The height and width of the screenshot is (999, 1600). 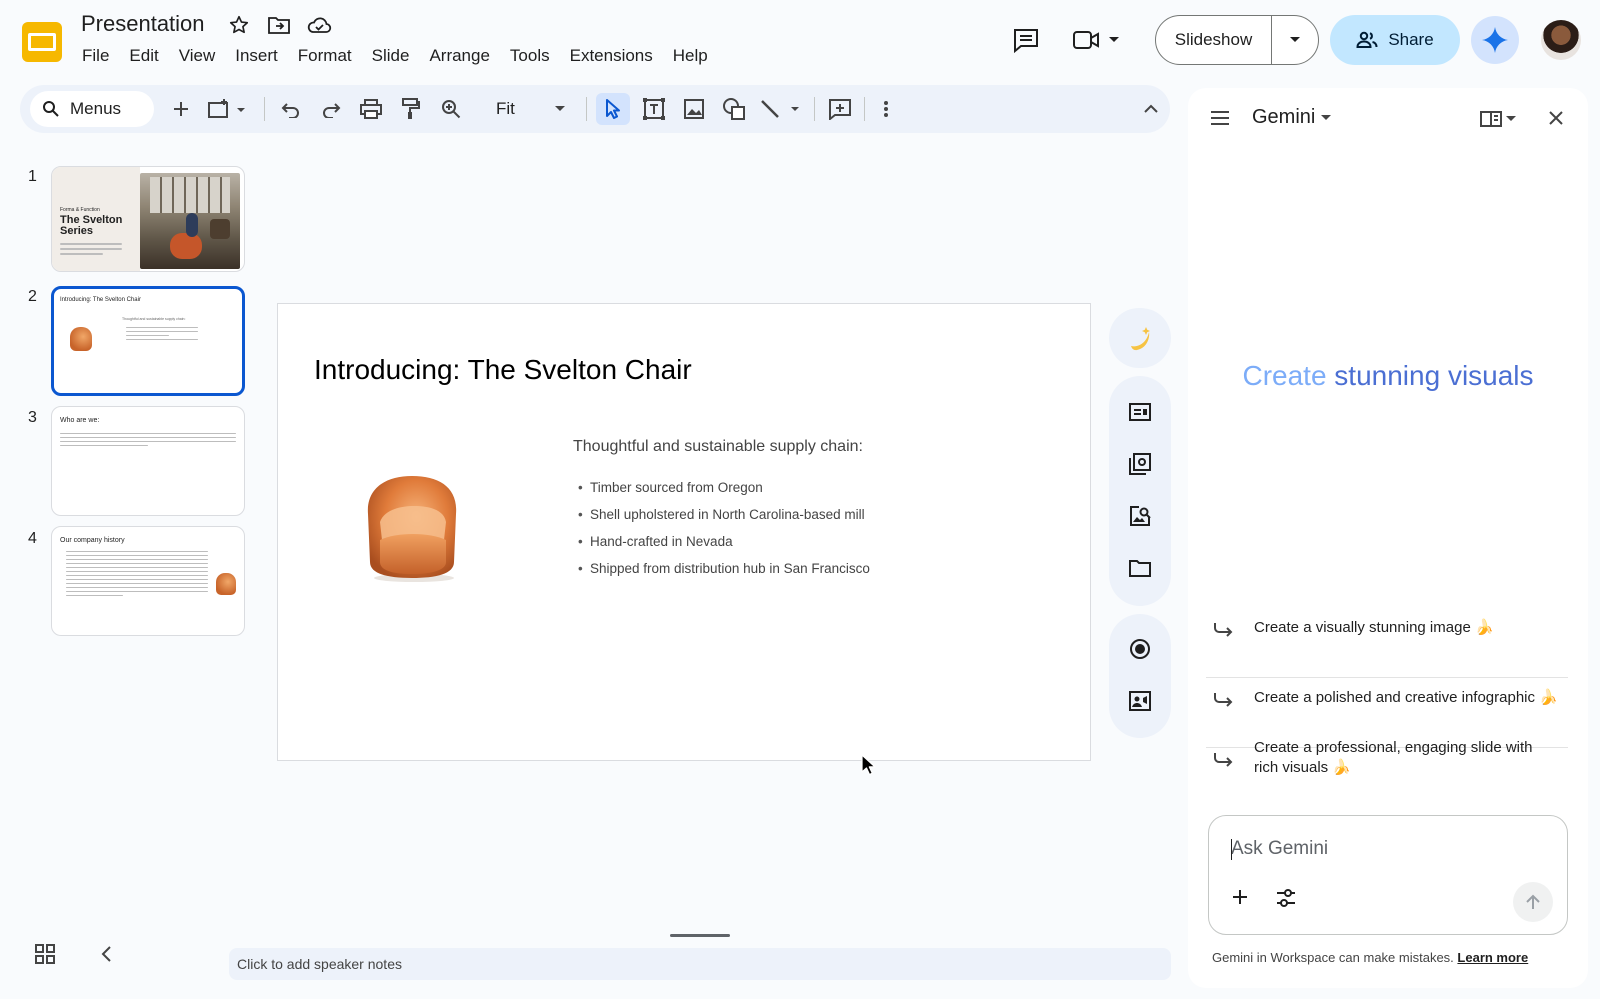 I want to click on share-button: Share, so click(x=1395, y=40).